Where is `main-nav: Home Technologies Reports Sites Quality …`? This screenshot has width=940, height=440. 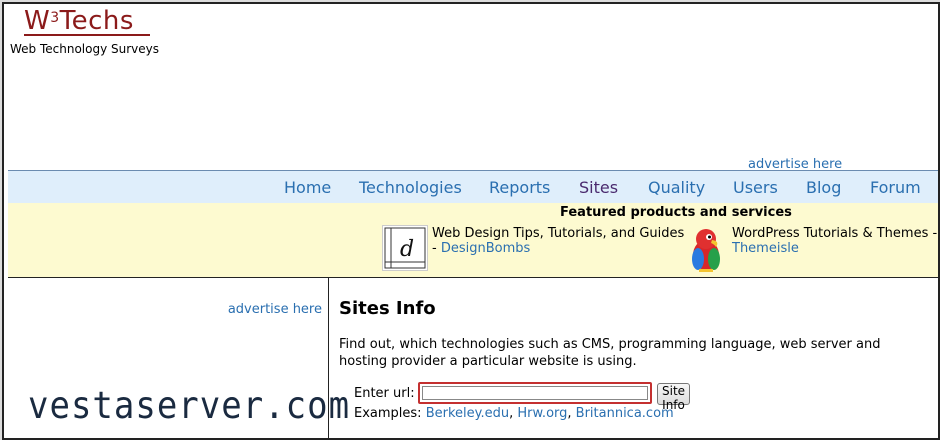
main-nav: Home Technologies Reports Sites Quality … is located at coordinates (473, 187).